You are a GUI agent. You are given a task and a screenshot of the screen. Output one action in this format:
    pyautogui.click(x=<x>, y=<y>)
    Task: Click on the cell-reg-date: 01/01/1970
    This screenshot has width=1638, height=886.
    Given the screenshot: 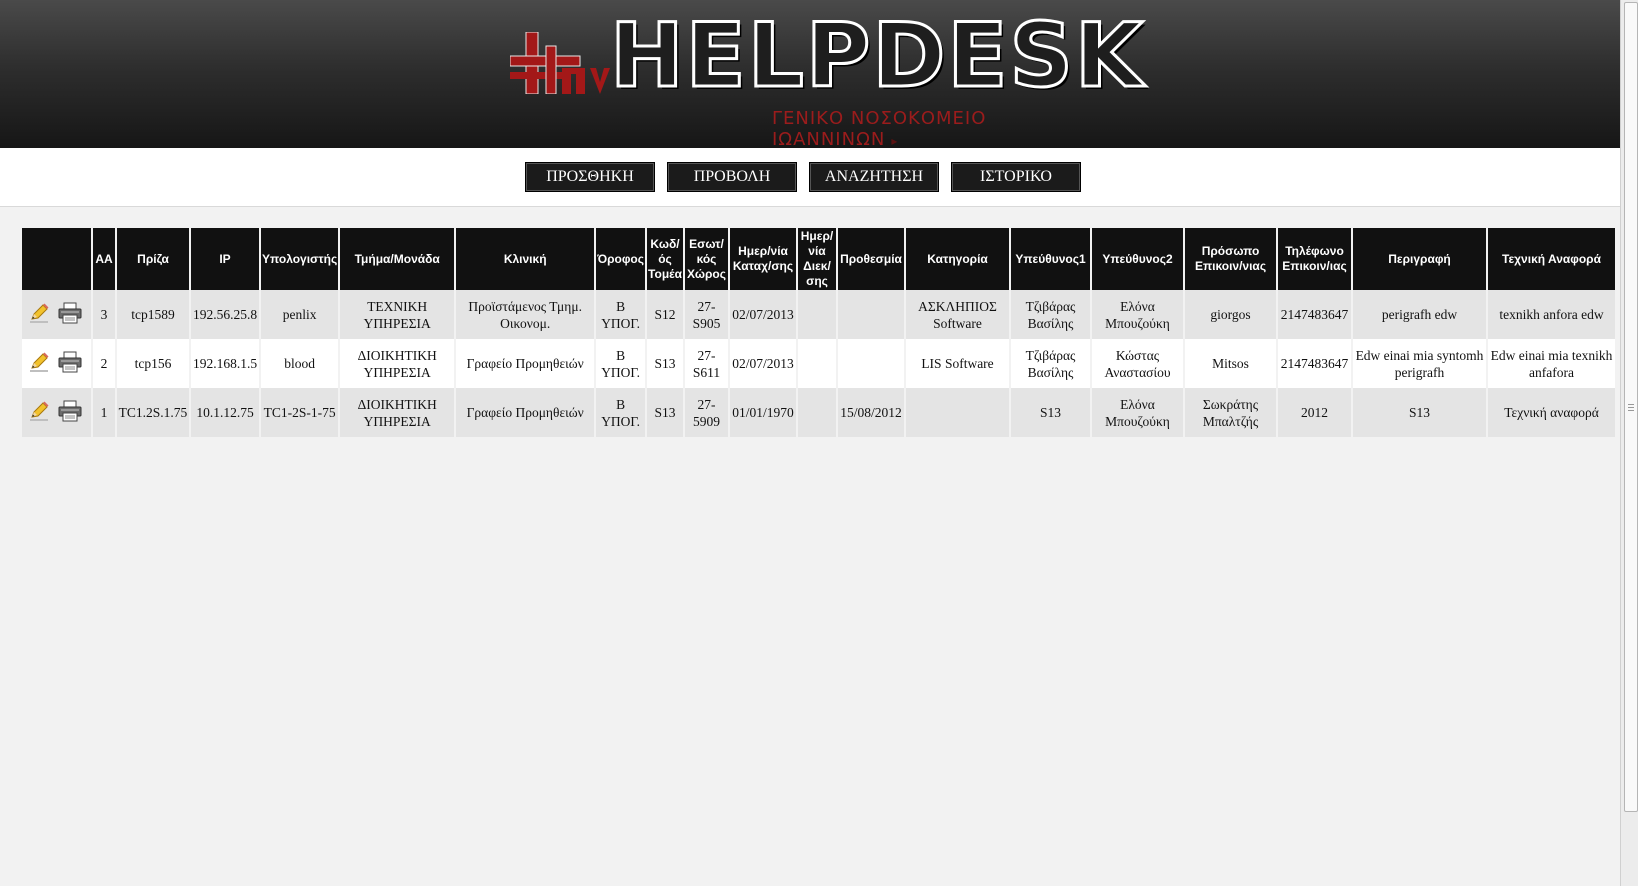 What is the action you would take?
    pyautogui.click(x=763, y=412)
    